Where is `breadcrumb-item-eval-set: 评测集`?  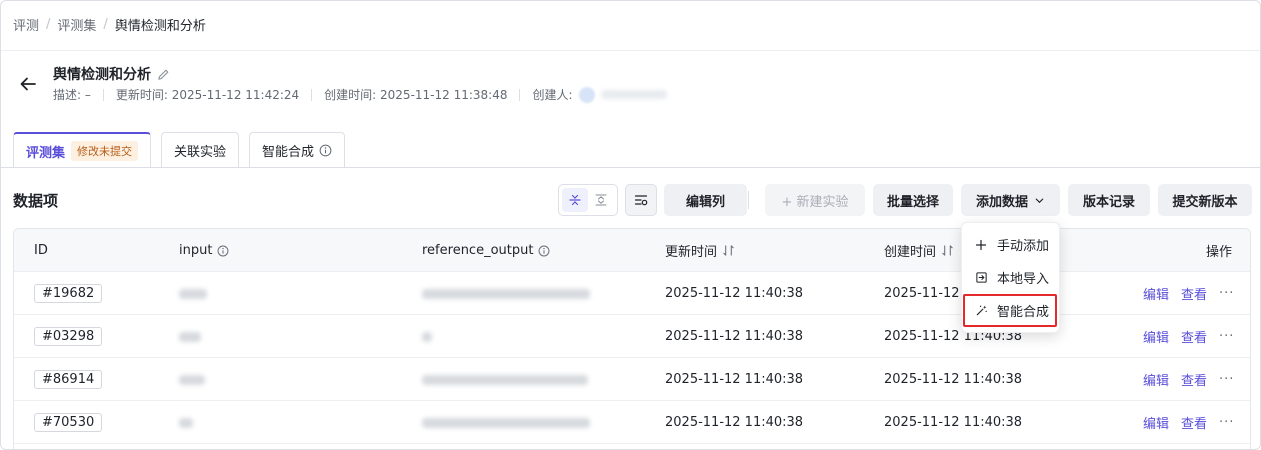
breadcrumb-item-eval-set: 评测集 is located at coordinates (76, 24).